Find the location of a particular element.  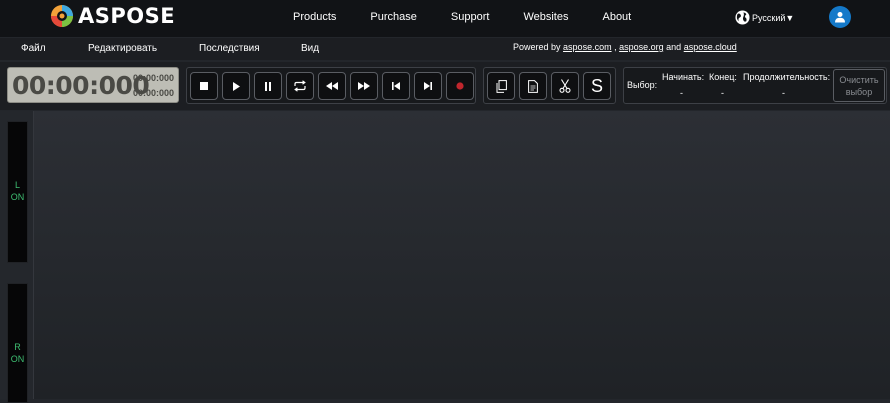

nav-products: Products is located at coordinates (314, 17).